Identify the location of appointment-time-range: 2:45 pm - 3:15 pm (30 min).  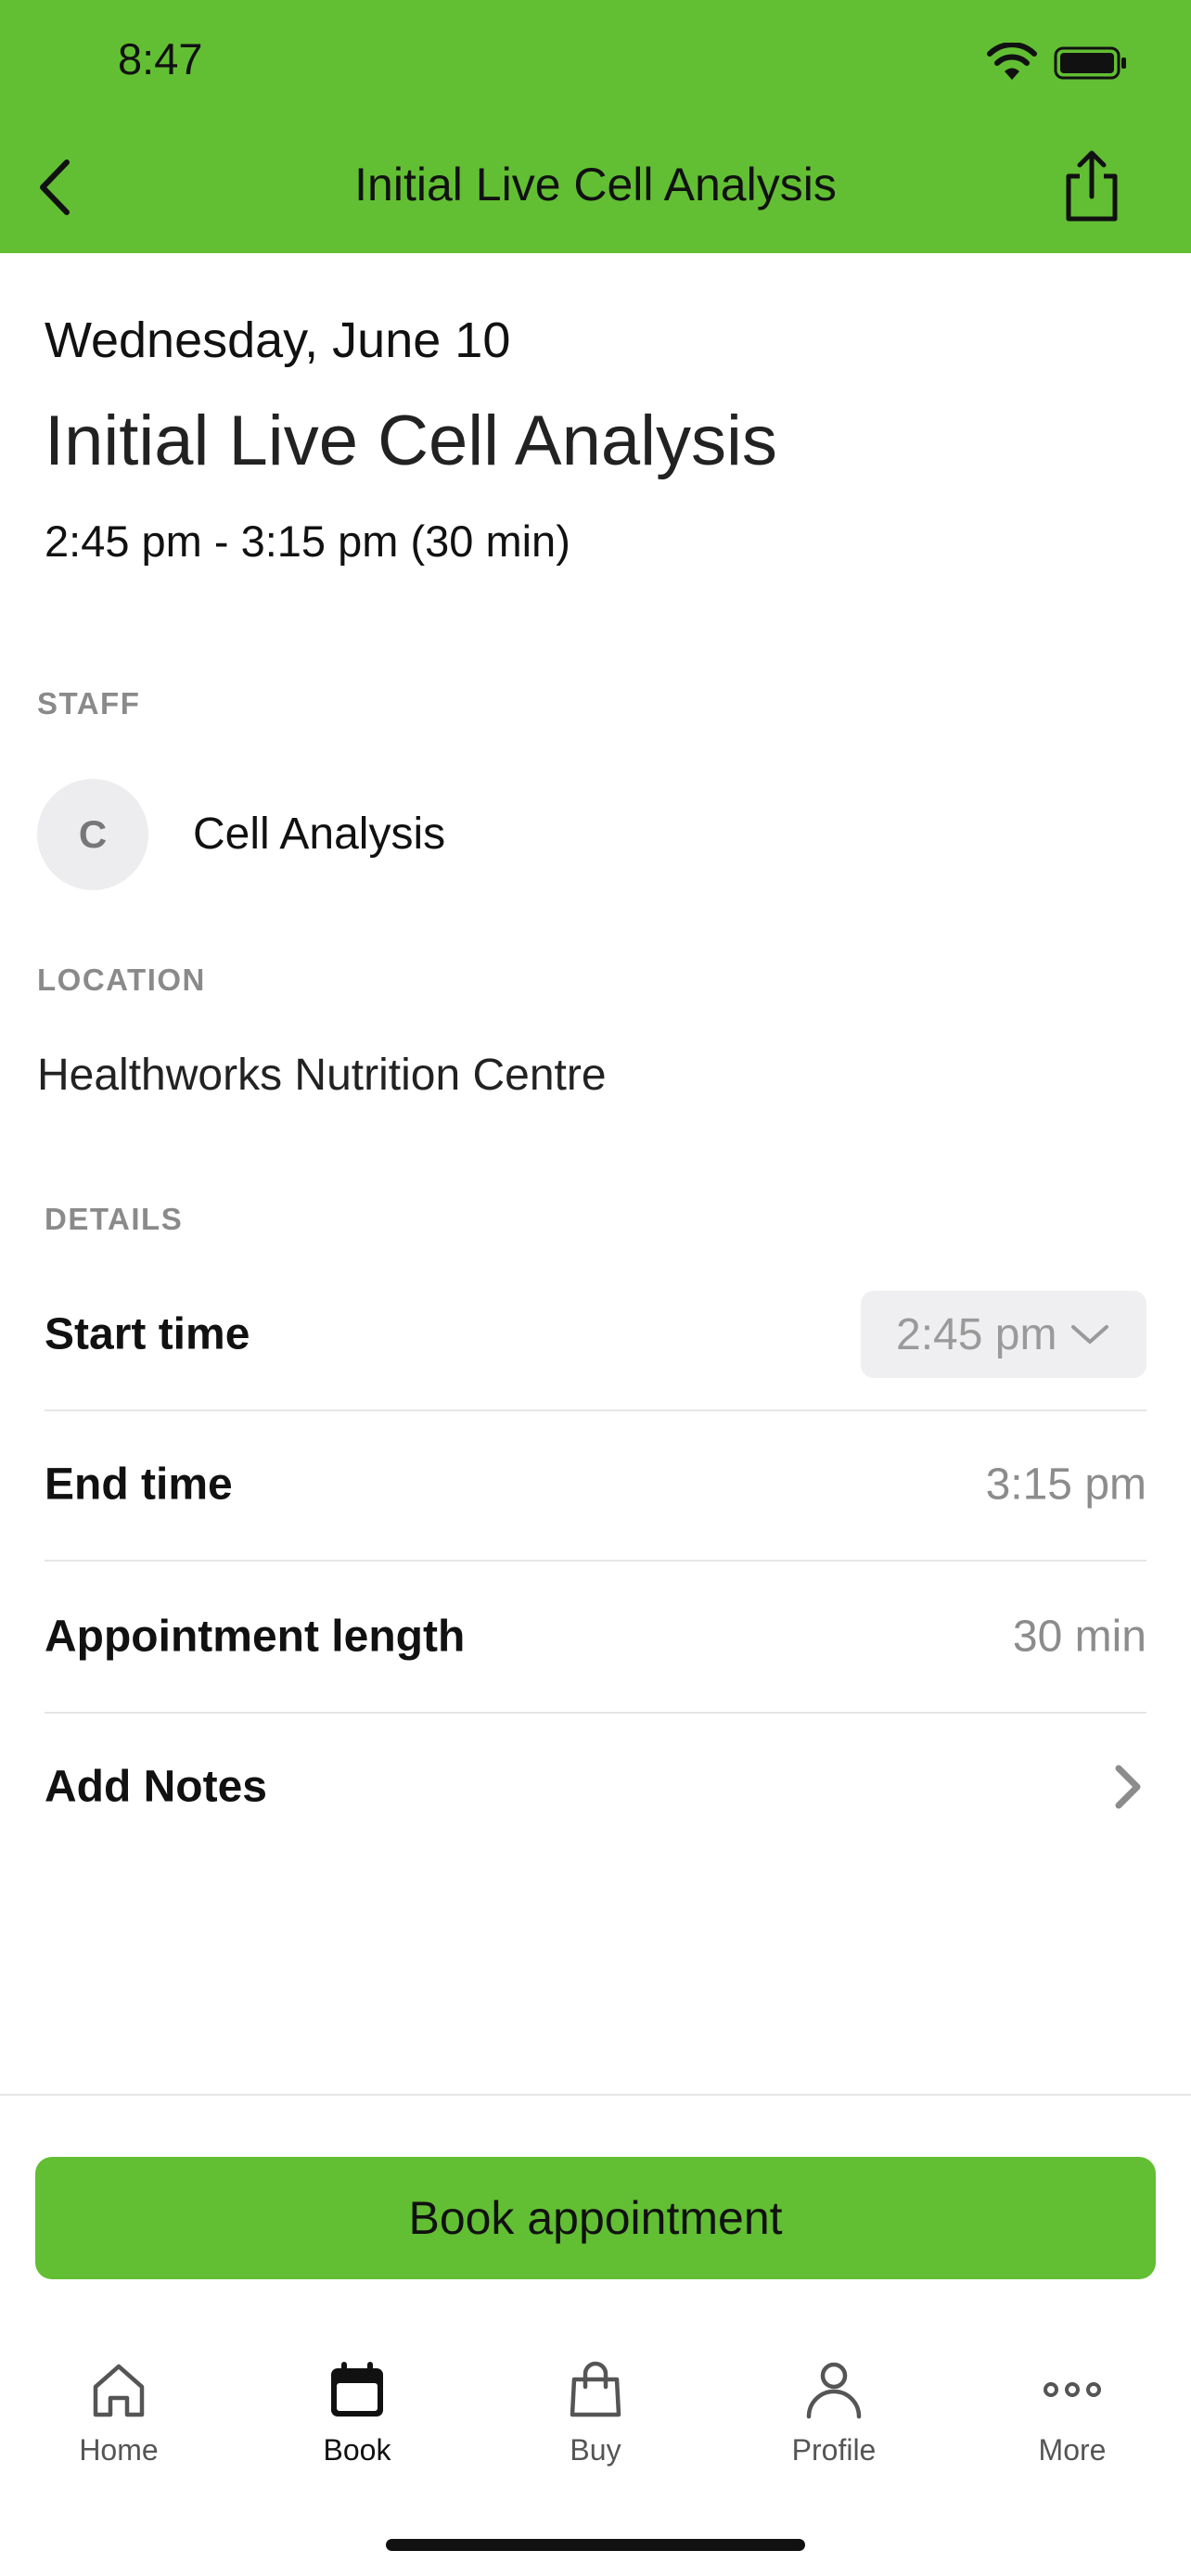
(308, 541).